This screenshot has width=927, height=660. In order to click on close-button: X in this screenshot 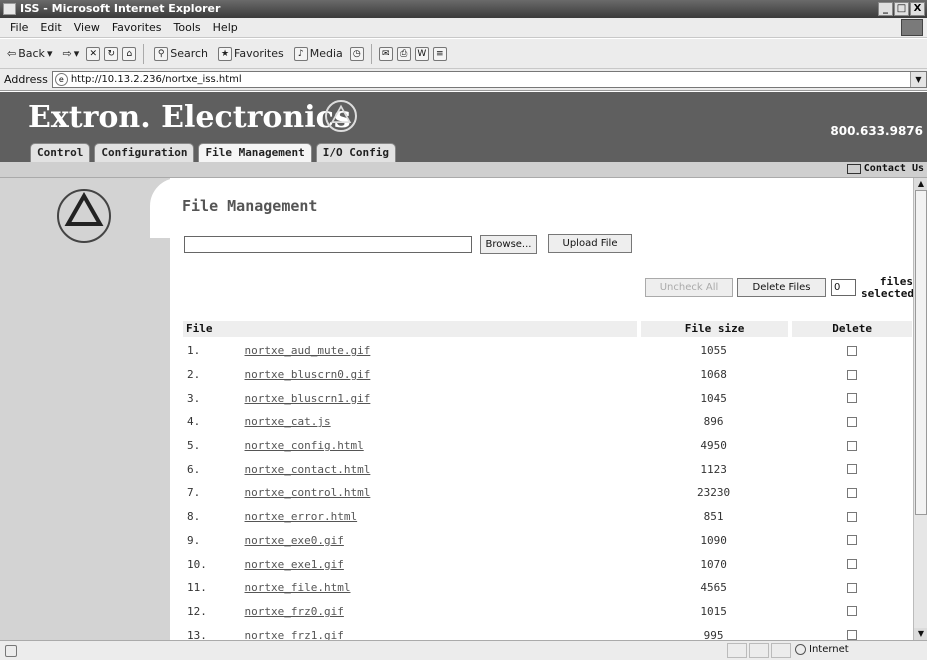, I will do `click(917, 9)`.